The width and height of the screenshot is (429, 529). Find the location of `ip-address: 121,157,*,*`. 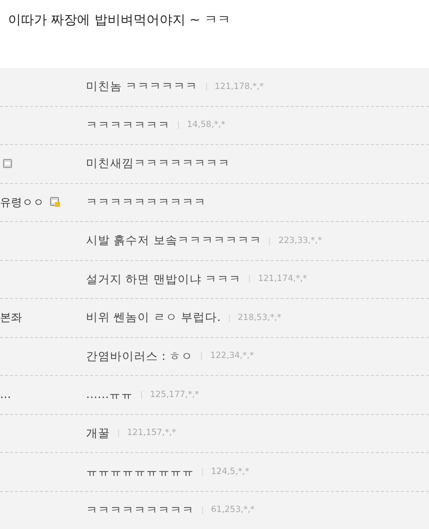

ip-address: 121,157,*,* is located at coordinates (151, 433).